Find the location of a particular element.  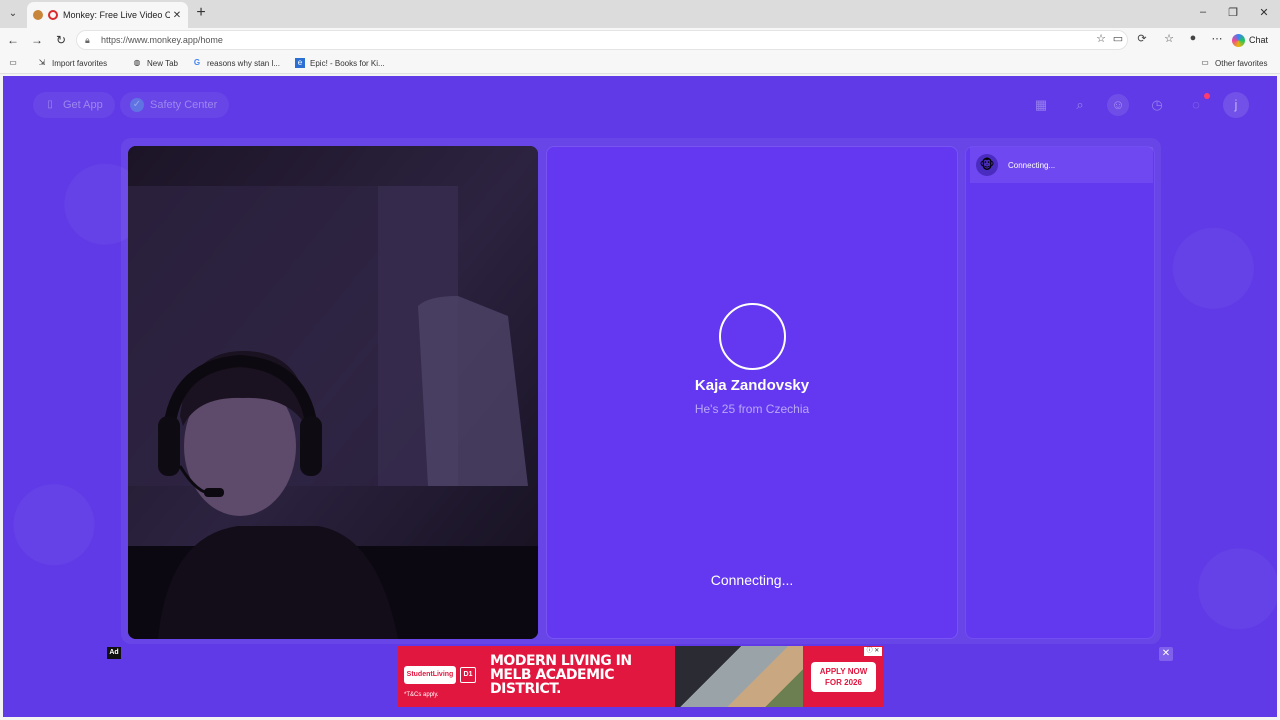

ad-headline: MODERN LIVING IN MELB ACADEMIC DISTRICT. is located at coordinates (561, 675).